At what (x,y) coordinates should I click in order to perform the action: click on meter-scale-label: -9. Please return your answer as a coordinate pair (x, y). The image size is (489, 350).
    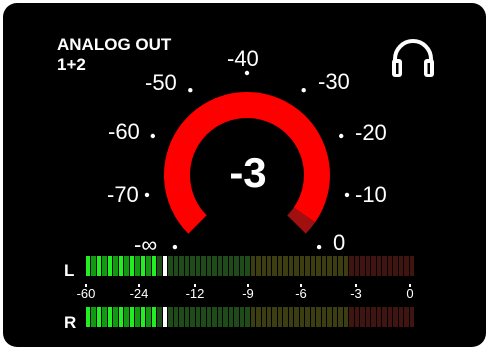
    Looking at the image, I should click on (248, 293).